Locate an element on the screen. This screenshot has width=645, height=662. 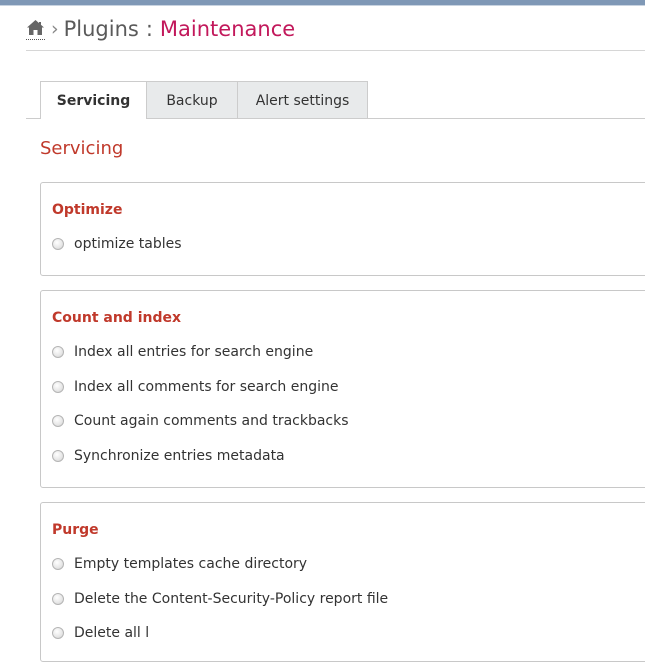
breadcrumb-plugins: Plugins is located at coordinates (101, 29).